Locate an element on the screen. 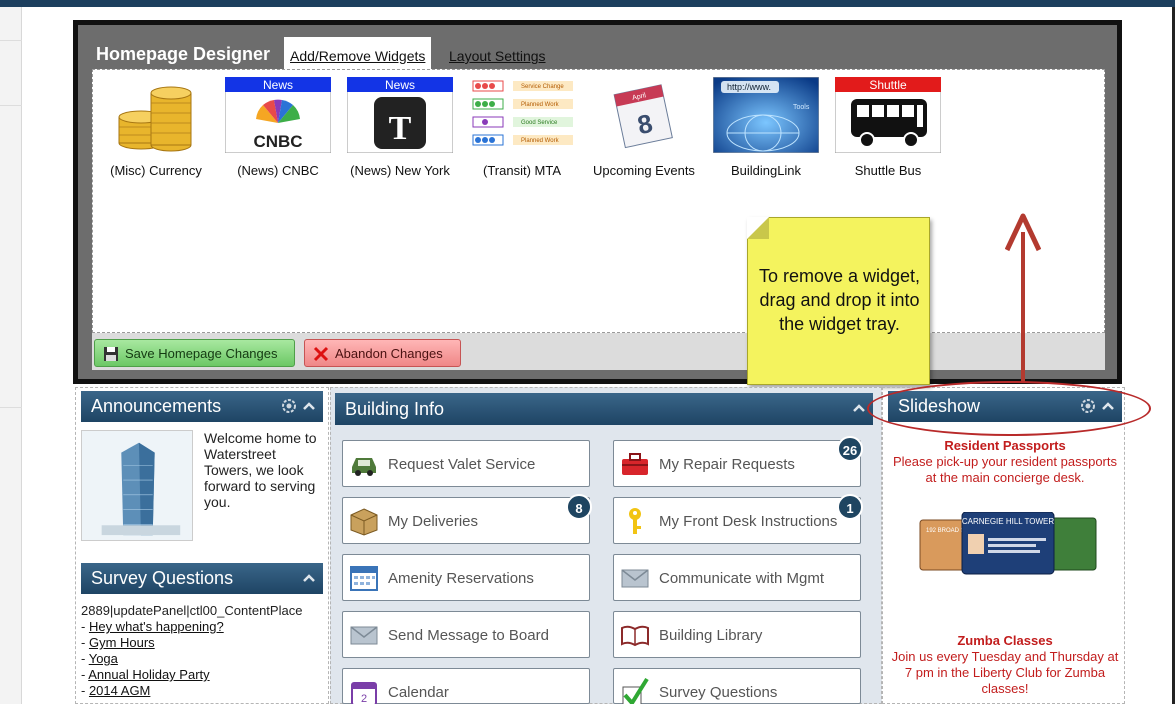 Image resolution: width=1175 pixels, height=704 pixels. survey-link: Yoga is located at coordinates (103, 658).